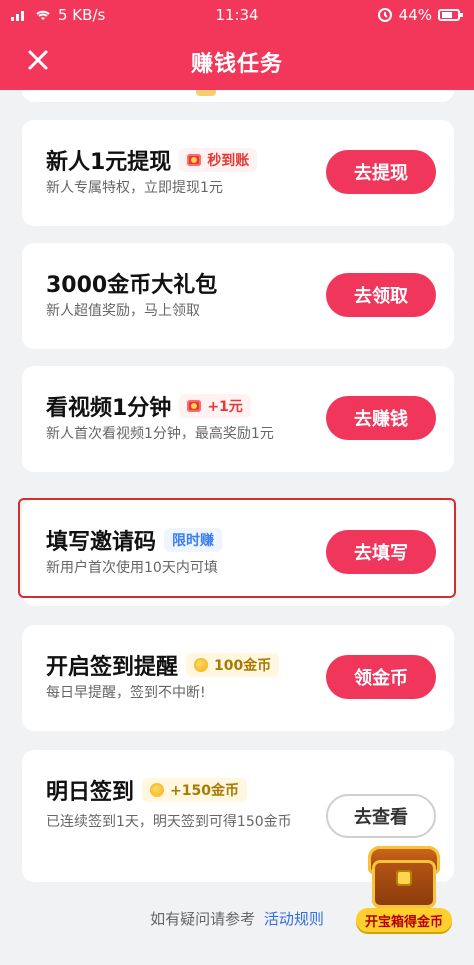 This screenshot has width=474, height=965. Describe the element at coordinates (381, 172) in the screenshot. I see `withdraw-button: 去提现` at that location.